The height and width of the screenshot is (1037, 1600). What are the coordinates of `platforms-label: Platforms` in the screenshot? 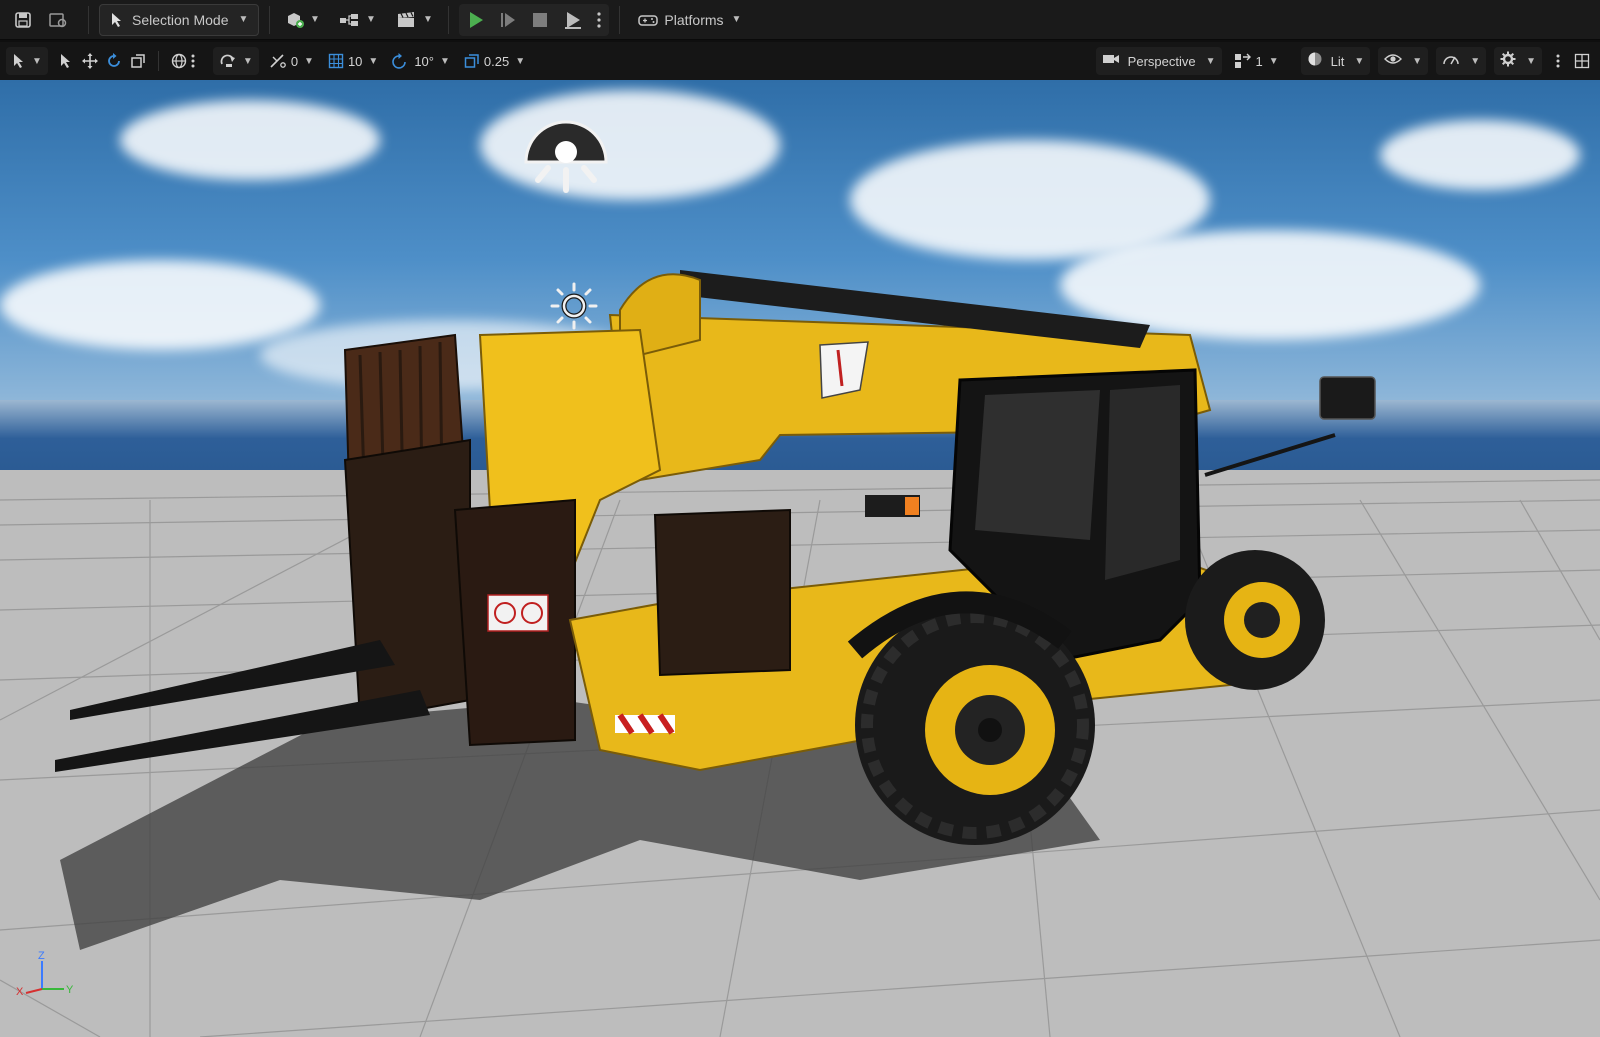 It's located at (694, 19).